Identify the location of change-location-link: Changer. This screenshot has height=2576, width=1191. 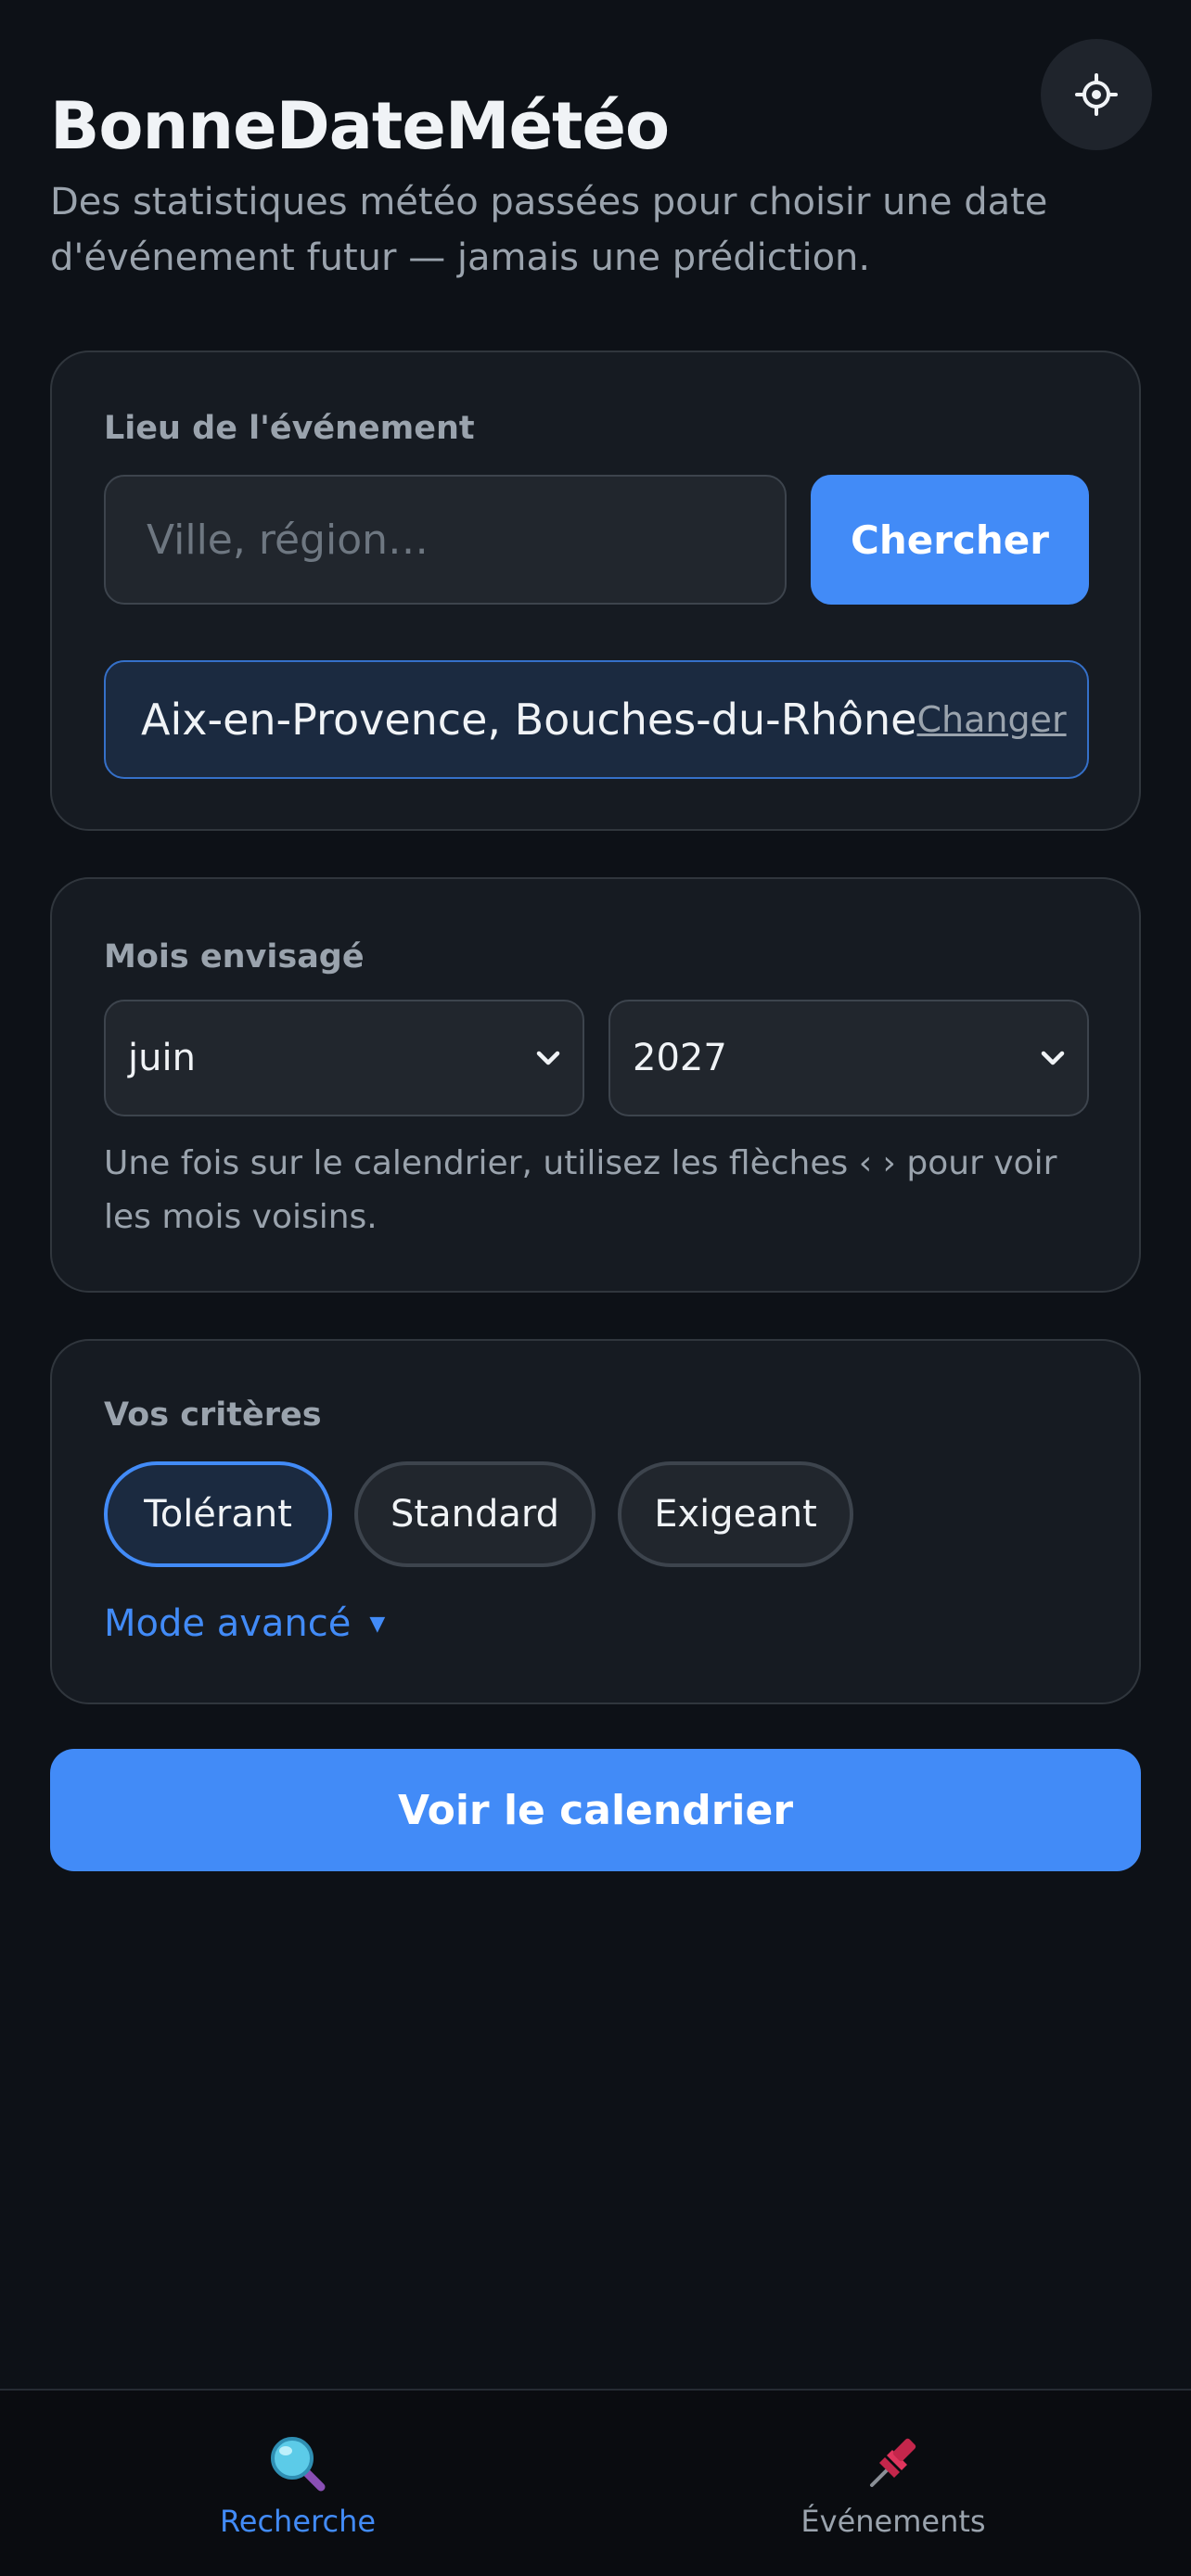
(991, 719).